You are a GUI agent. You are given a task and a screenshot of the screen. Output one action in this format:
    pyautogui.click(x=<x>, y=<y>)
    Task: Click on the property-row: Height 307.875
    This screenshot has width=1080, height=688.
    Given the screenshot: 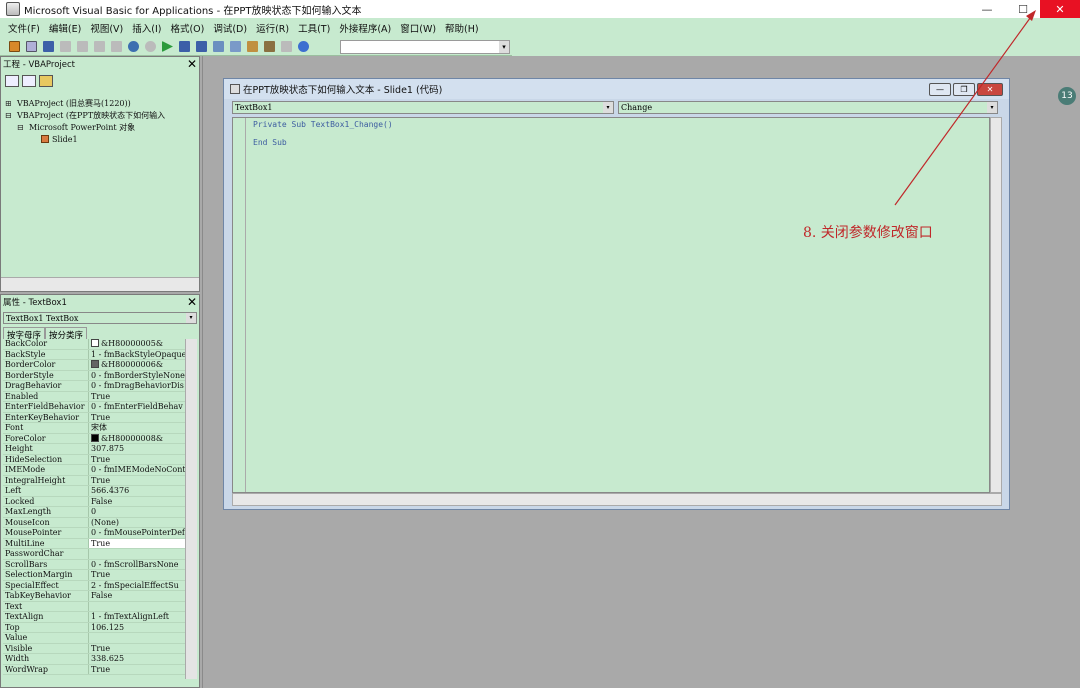 What is the action you would take?
    pyautogui.click(x=94, y=449)
    